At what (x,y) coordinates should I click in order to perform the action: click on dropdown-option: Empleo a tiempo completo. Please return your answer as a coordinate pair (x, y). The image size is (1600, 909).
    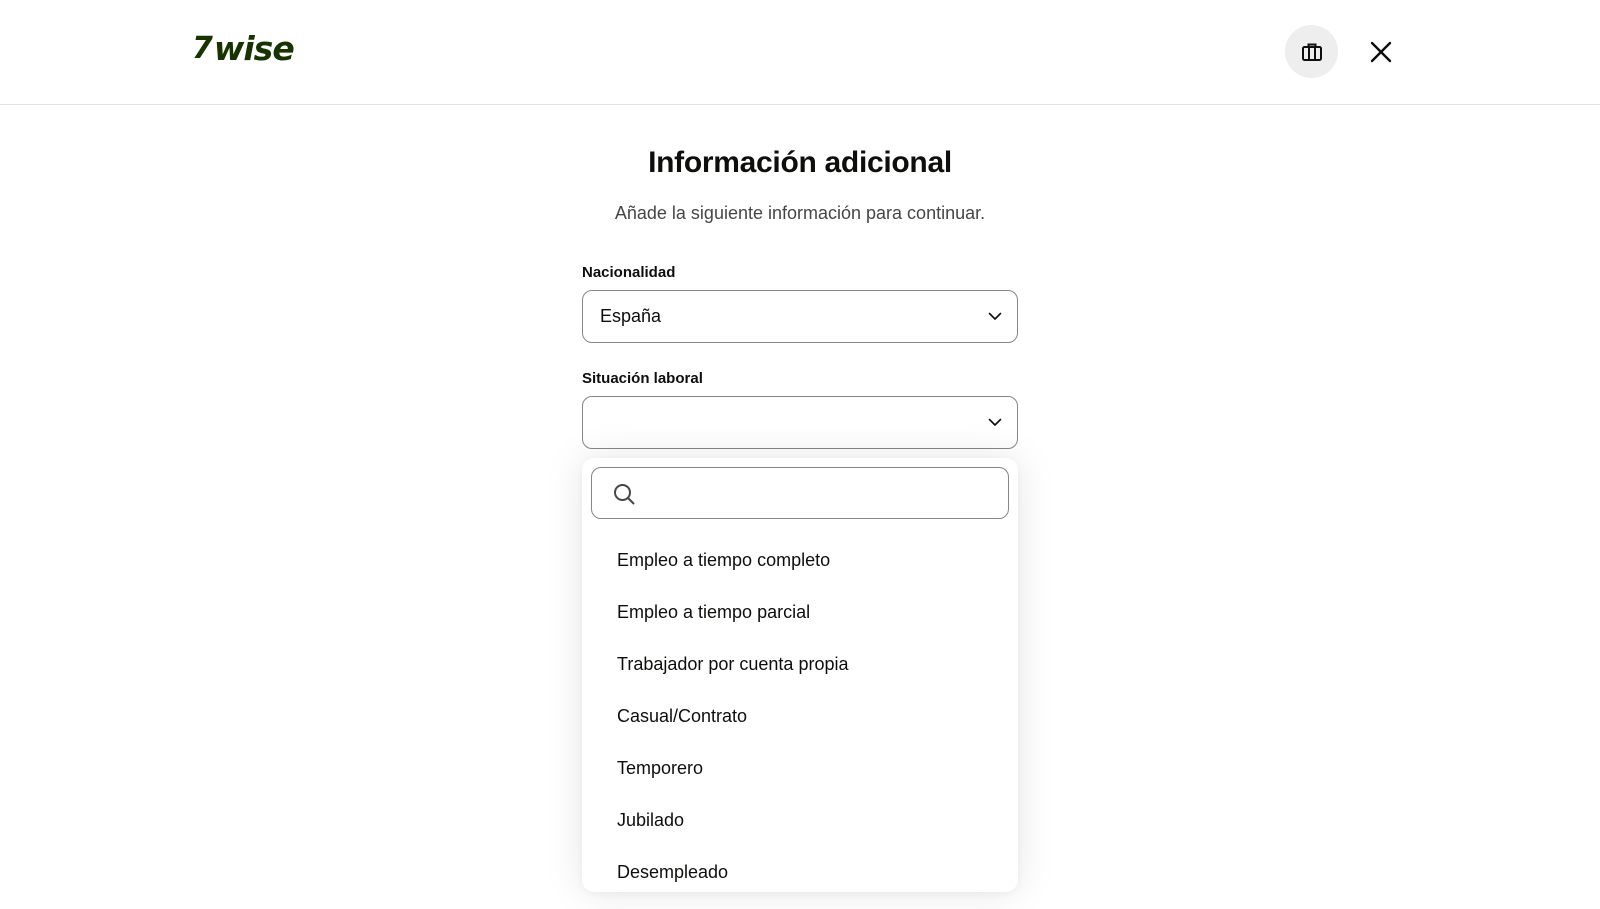
    Looking at the image, I should click on (800, 560).